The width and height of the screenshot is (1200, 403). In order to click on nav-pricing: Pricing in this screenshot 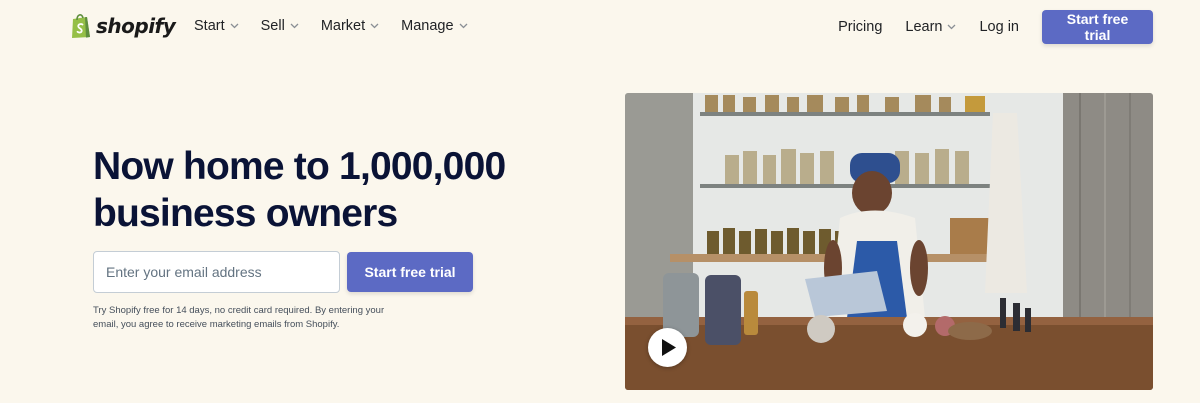, I will do `click(860, 27)`.